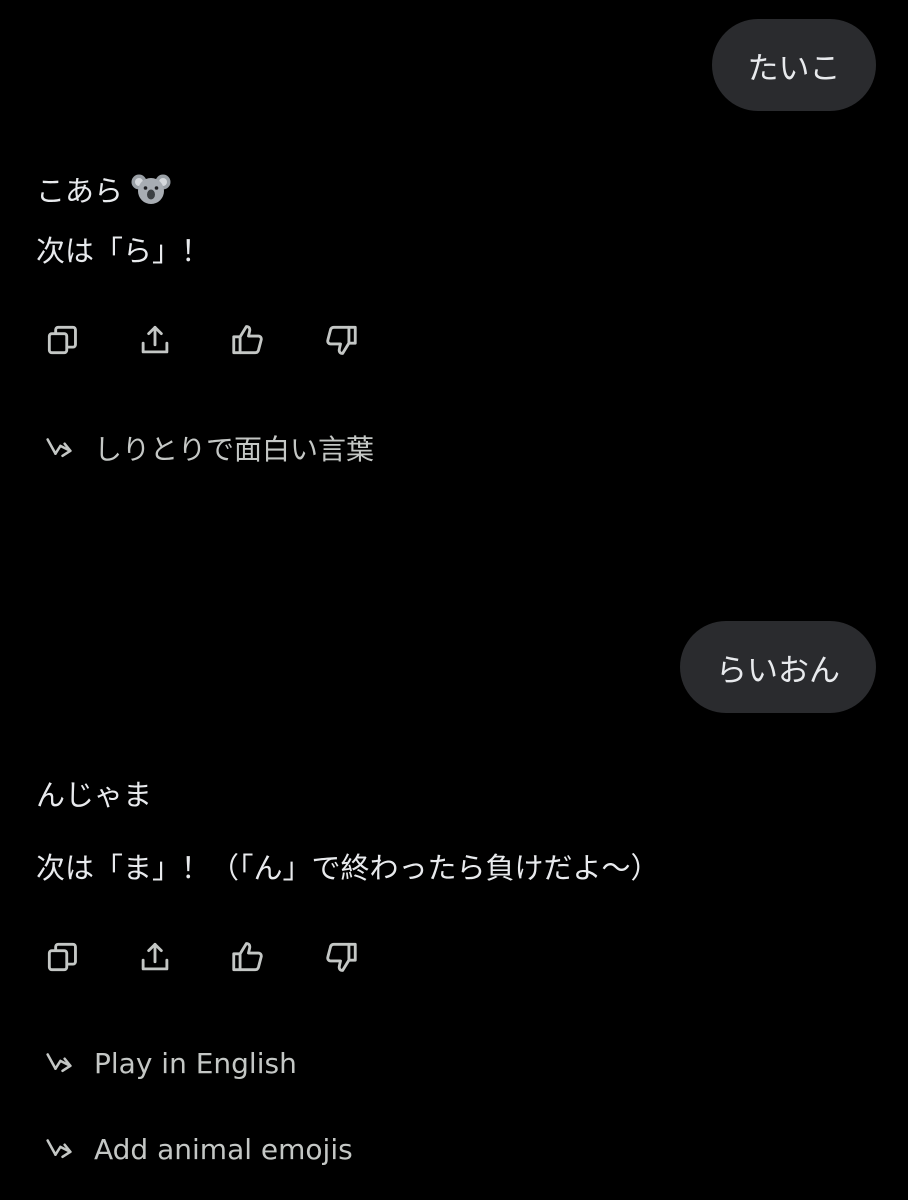 This screenshot has height=1200, width=908. I want to click on user-message-text: たいこ, so click(794, 68).